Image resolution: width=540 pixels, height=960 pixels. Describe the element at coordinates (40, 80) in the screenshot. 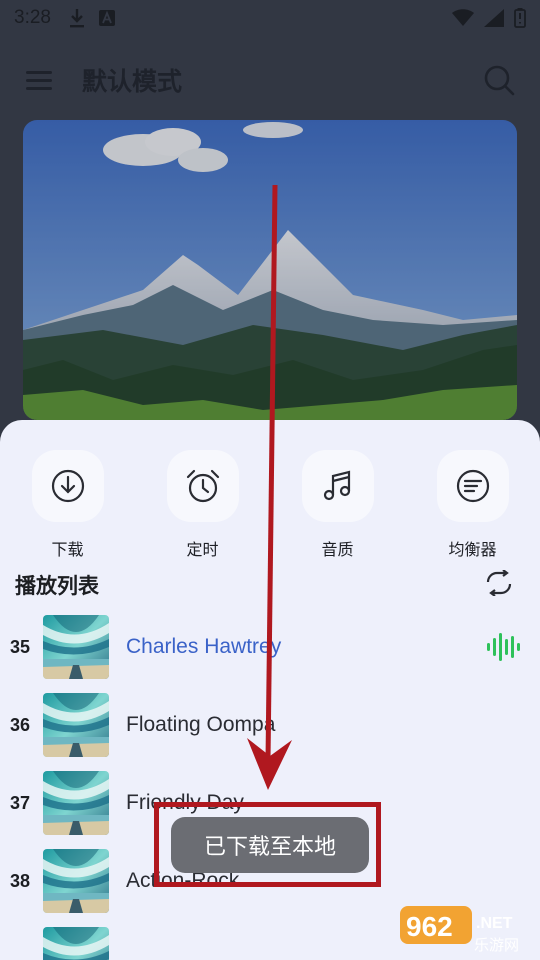

I see `menu-icon` at that location.